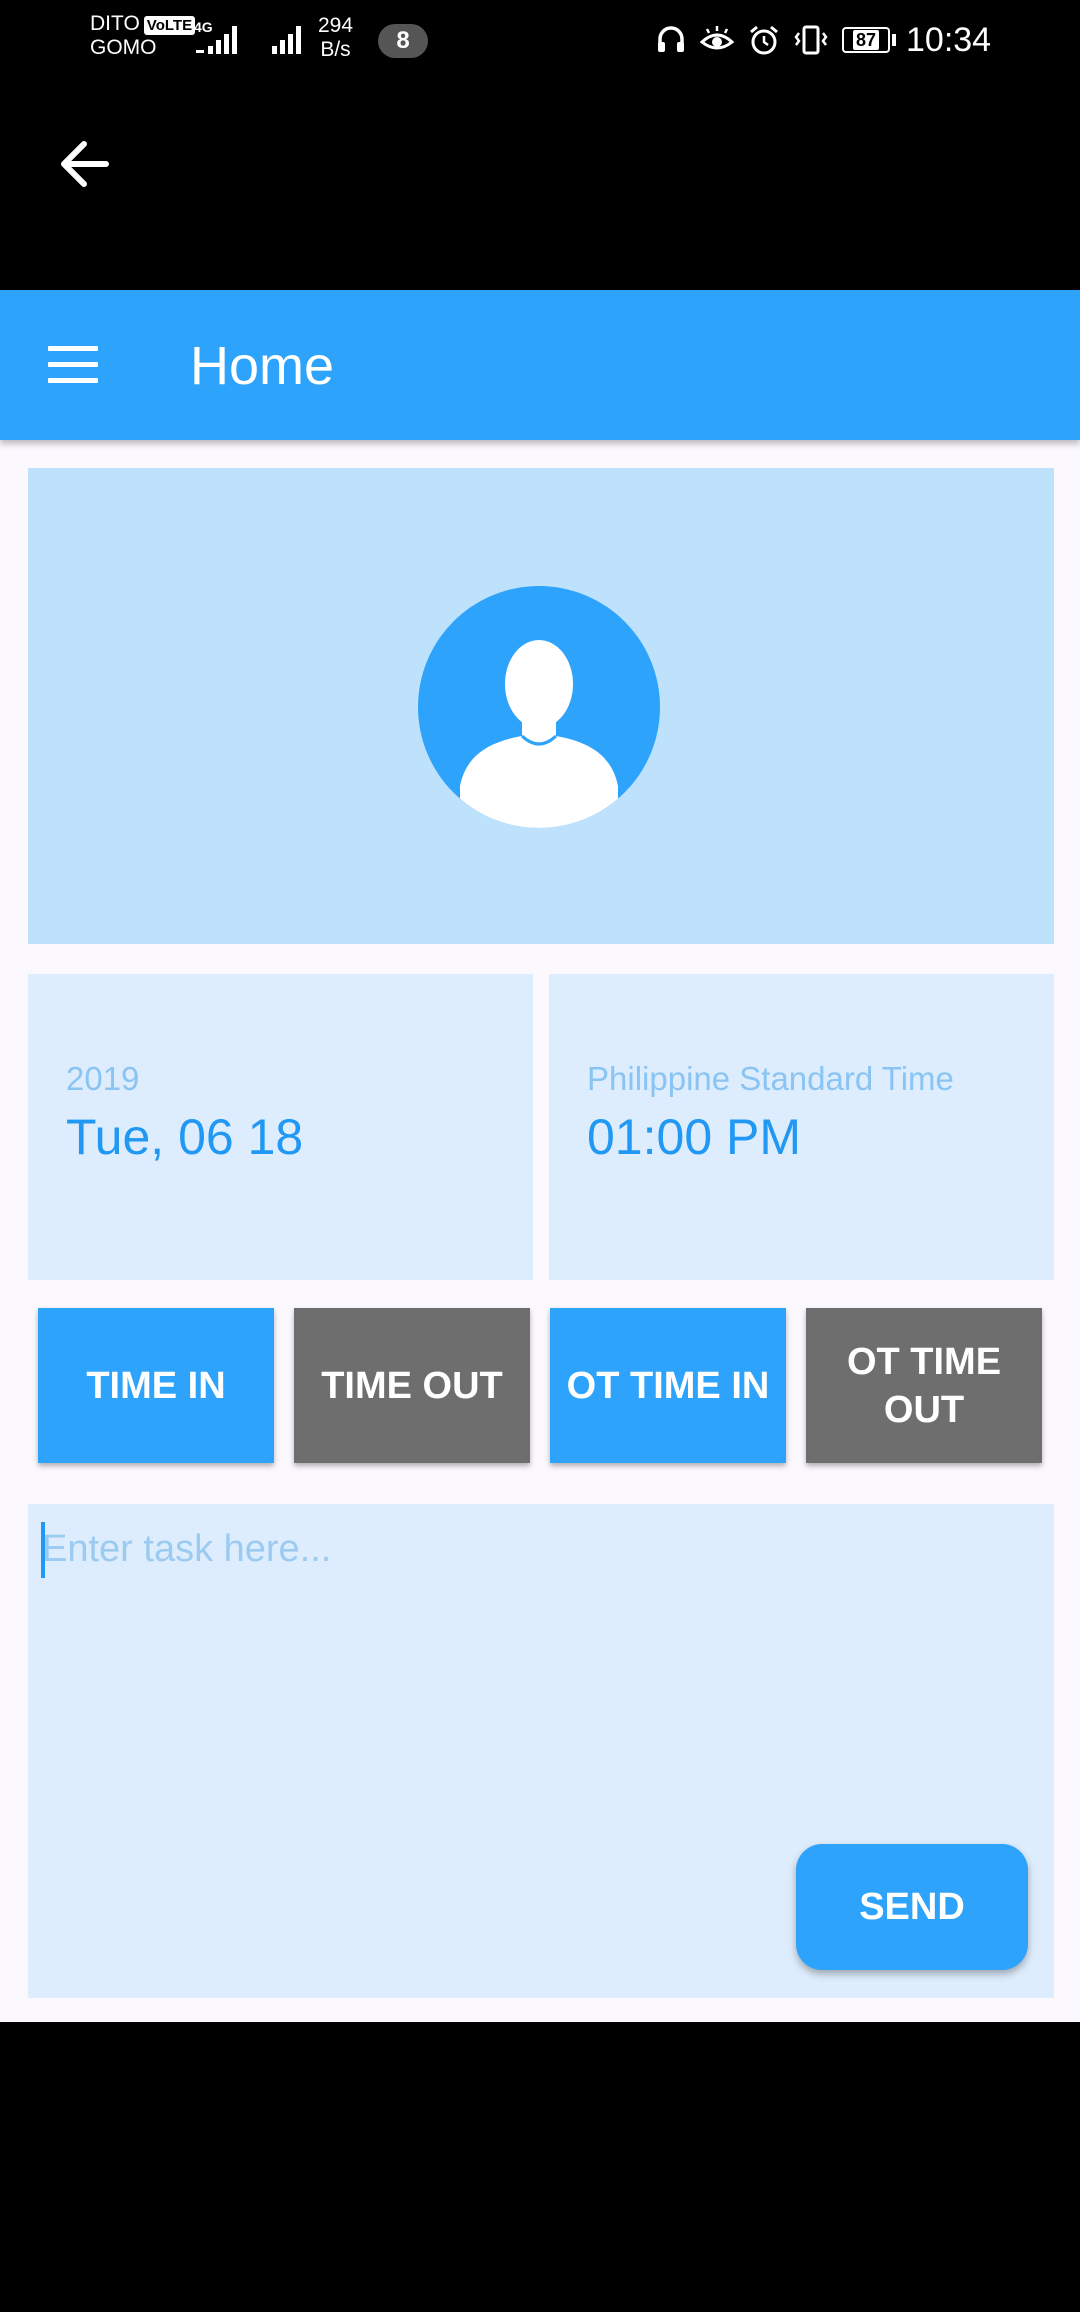 The image size is (1080, 2312). What do you see at coordinates (335, 49) in the screenshot?
I see `speed-unit: B/s` at bounding box center [335, 49].